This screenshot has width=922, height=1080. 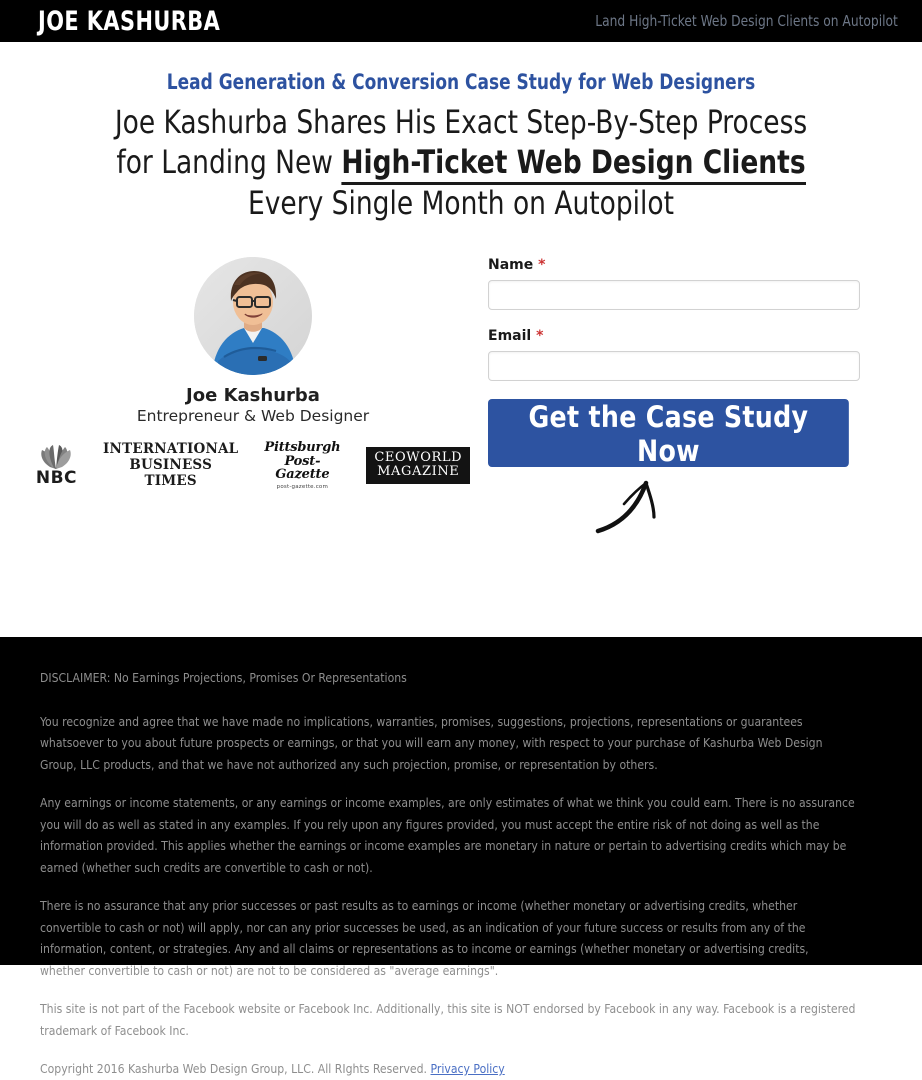 What do you see at coordinates (511, 264) in the screenshot?
I see `name-label-text: Name` at bounding box center [511, 264].